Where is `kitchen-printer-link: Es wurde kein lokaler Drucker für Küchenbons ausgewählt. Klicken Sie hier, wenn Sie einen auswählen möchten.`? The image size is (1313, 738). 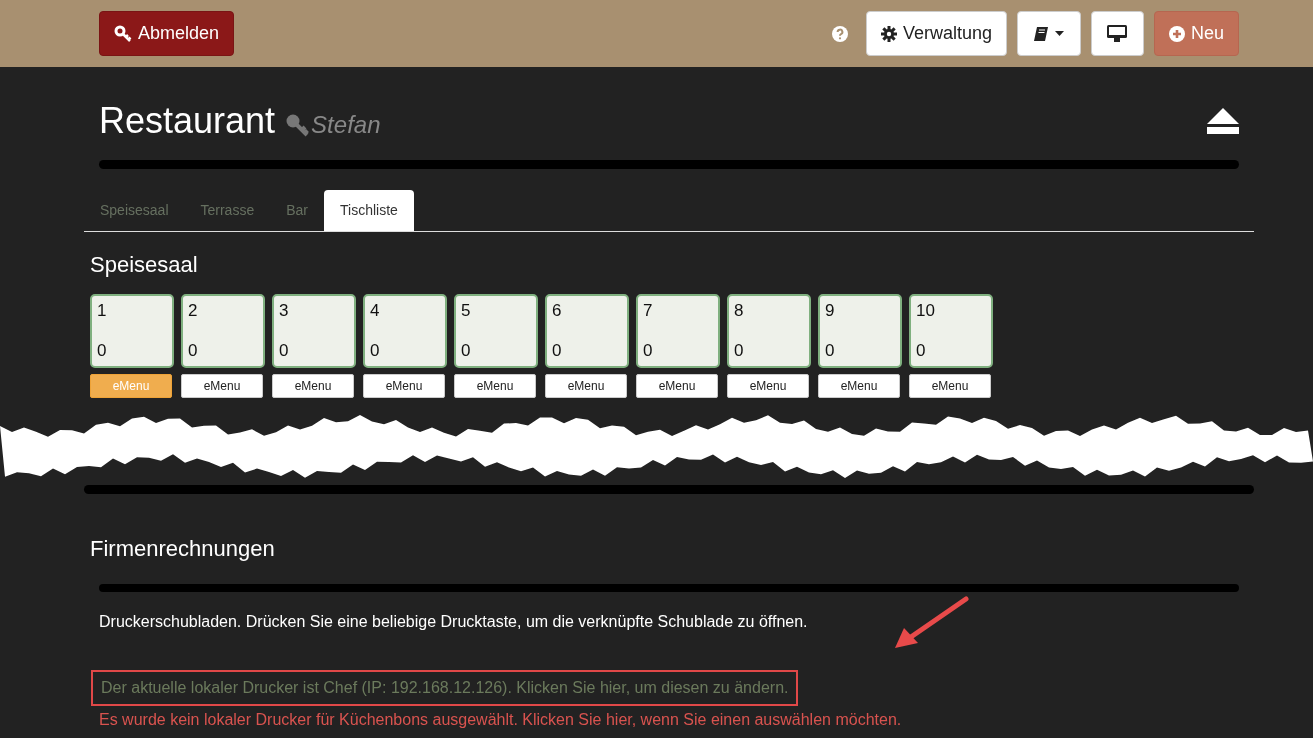 kitchen-printer-link: Es wurde kein lokaler Drucker für Küchenbons ausgewählt. Klicken Sie hier, wenn Sie einen auswählen möchten. is located at coordinates (669, 720).